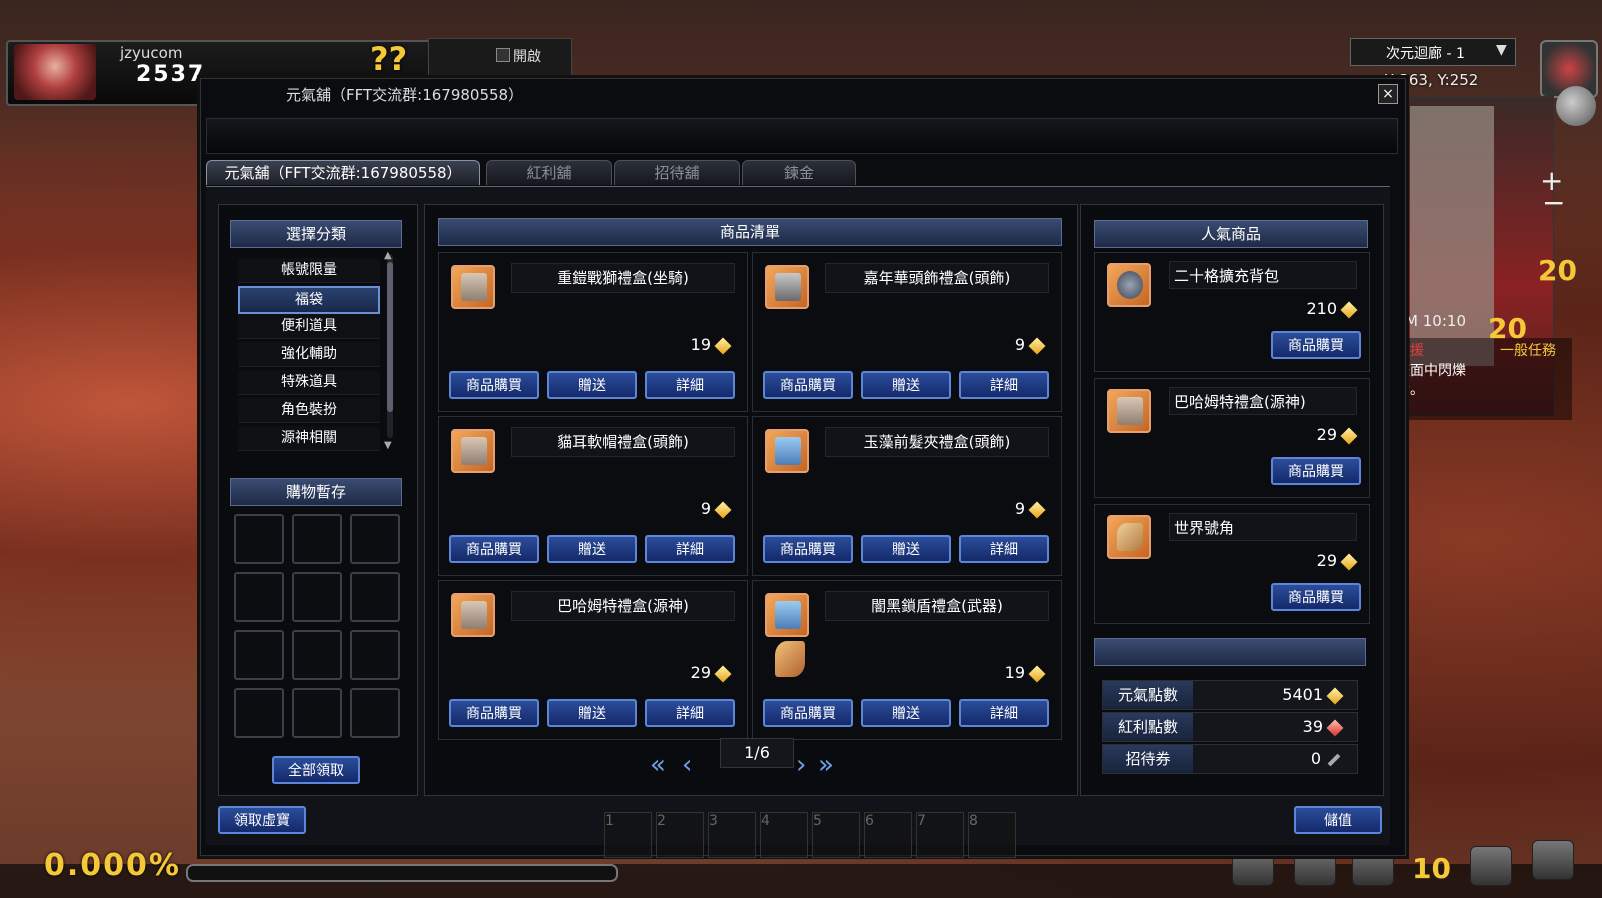  Describe the element at coordinates (309, 438) in the screenshot. I see `category-item: 源神相關` at that location.